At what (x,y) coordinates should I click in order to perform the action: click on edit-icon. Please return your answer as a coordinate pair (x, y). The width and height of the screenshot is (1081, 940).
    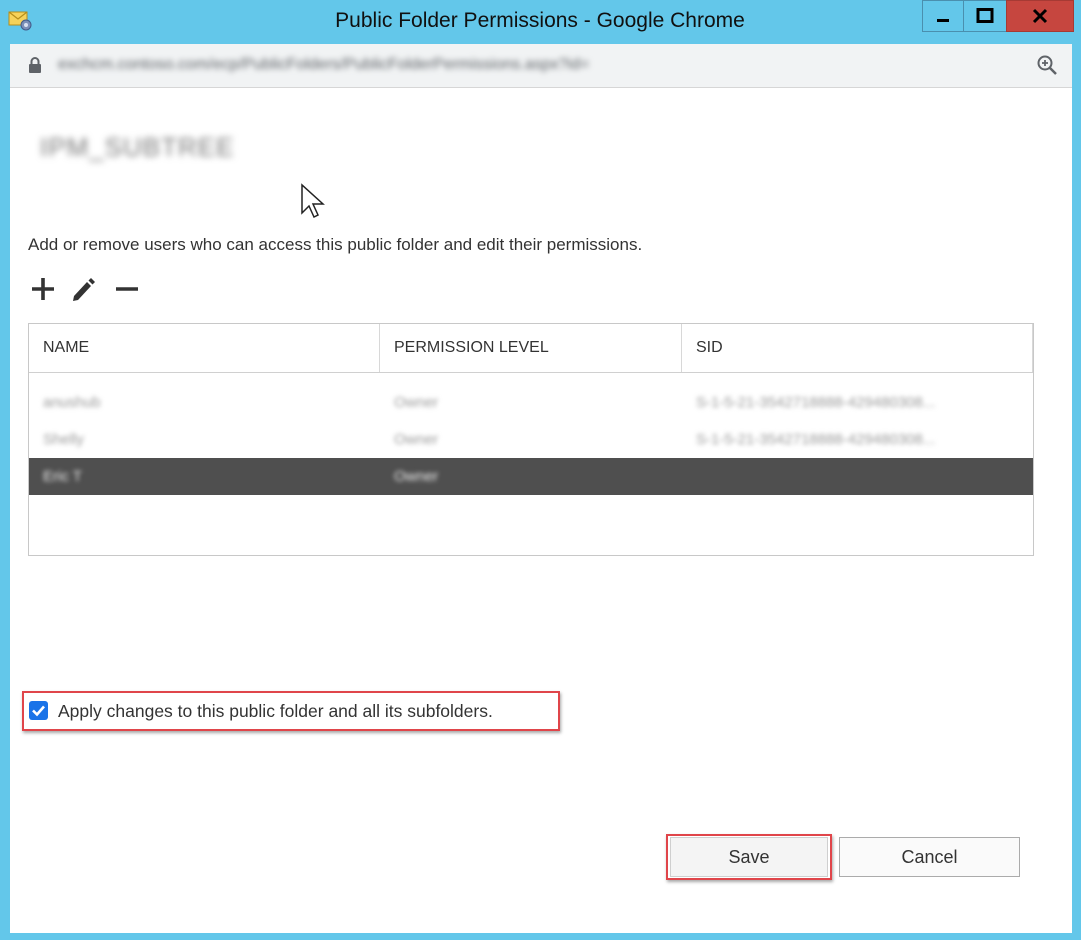
    Looking at the image, I should click on (84, 289).